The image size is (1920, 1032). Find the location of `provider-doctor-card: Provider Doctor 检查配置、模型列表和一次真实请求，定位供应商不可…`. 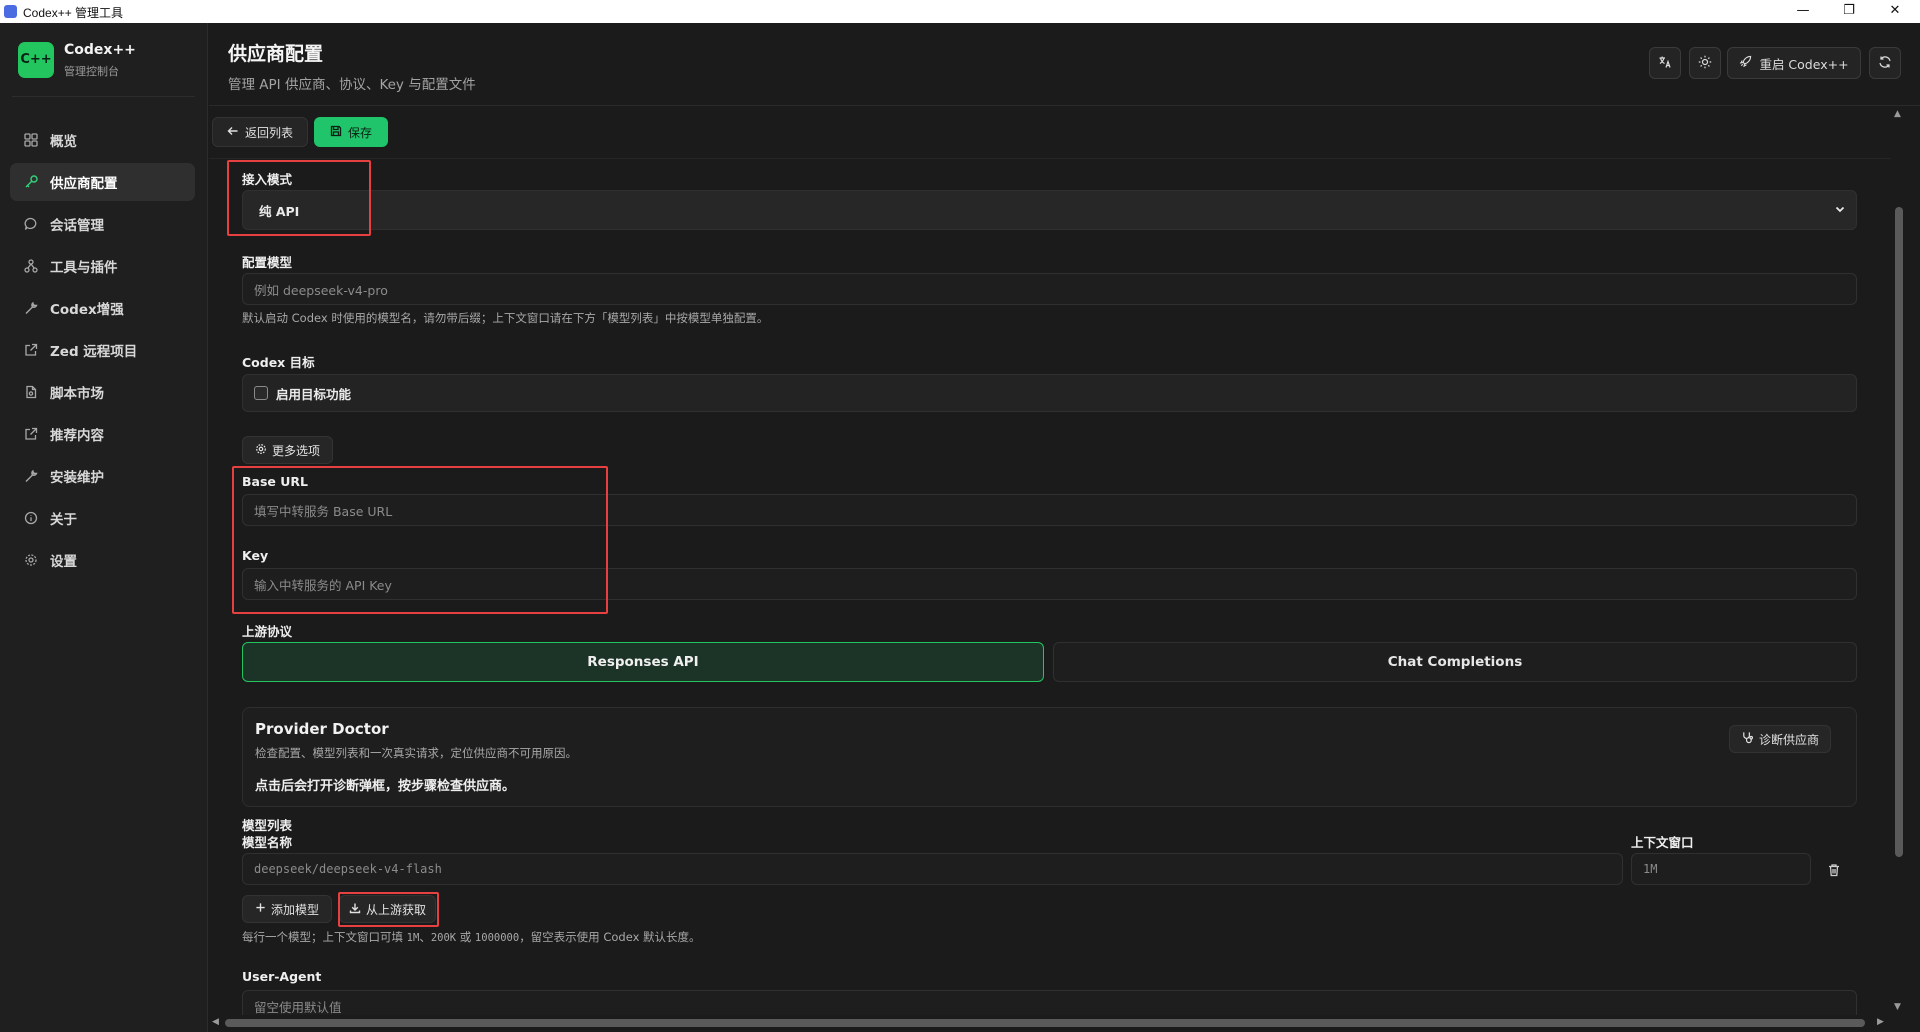

provider-doctor-card: Provider Doctor 检查配置、模型列表和一次真实请求，定位供应商不可… is located at coordinates (1049, 757).